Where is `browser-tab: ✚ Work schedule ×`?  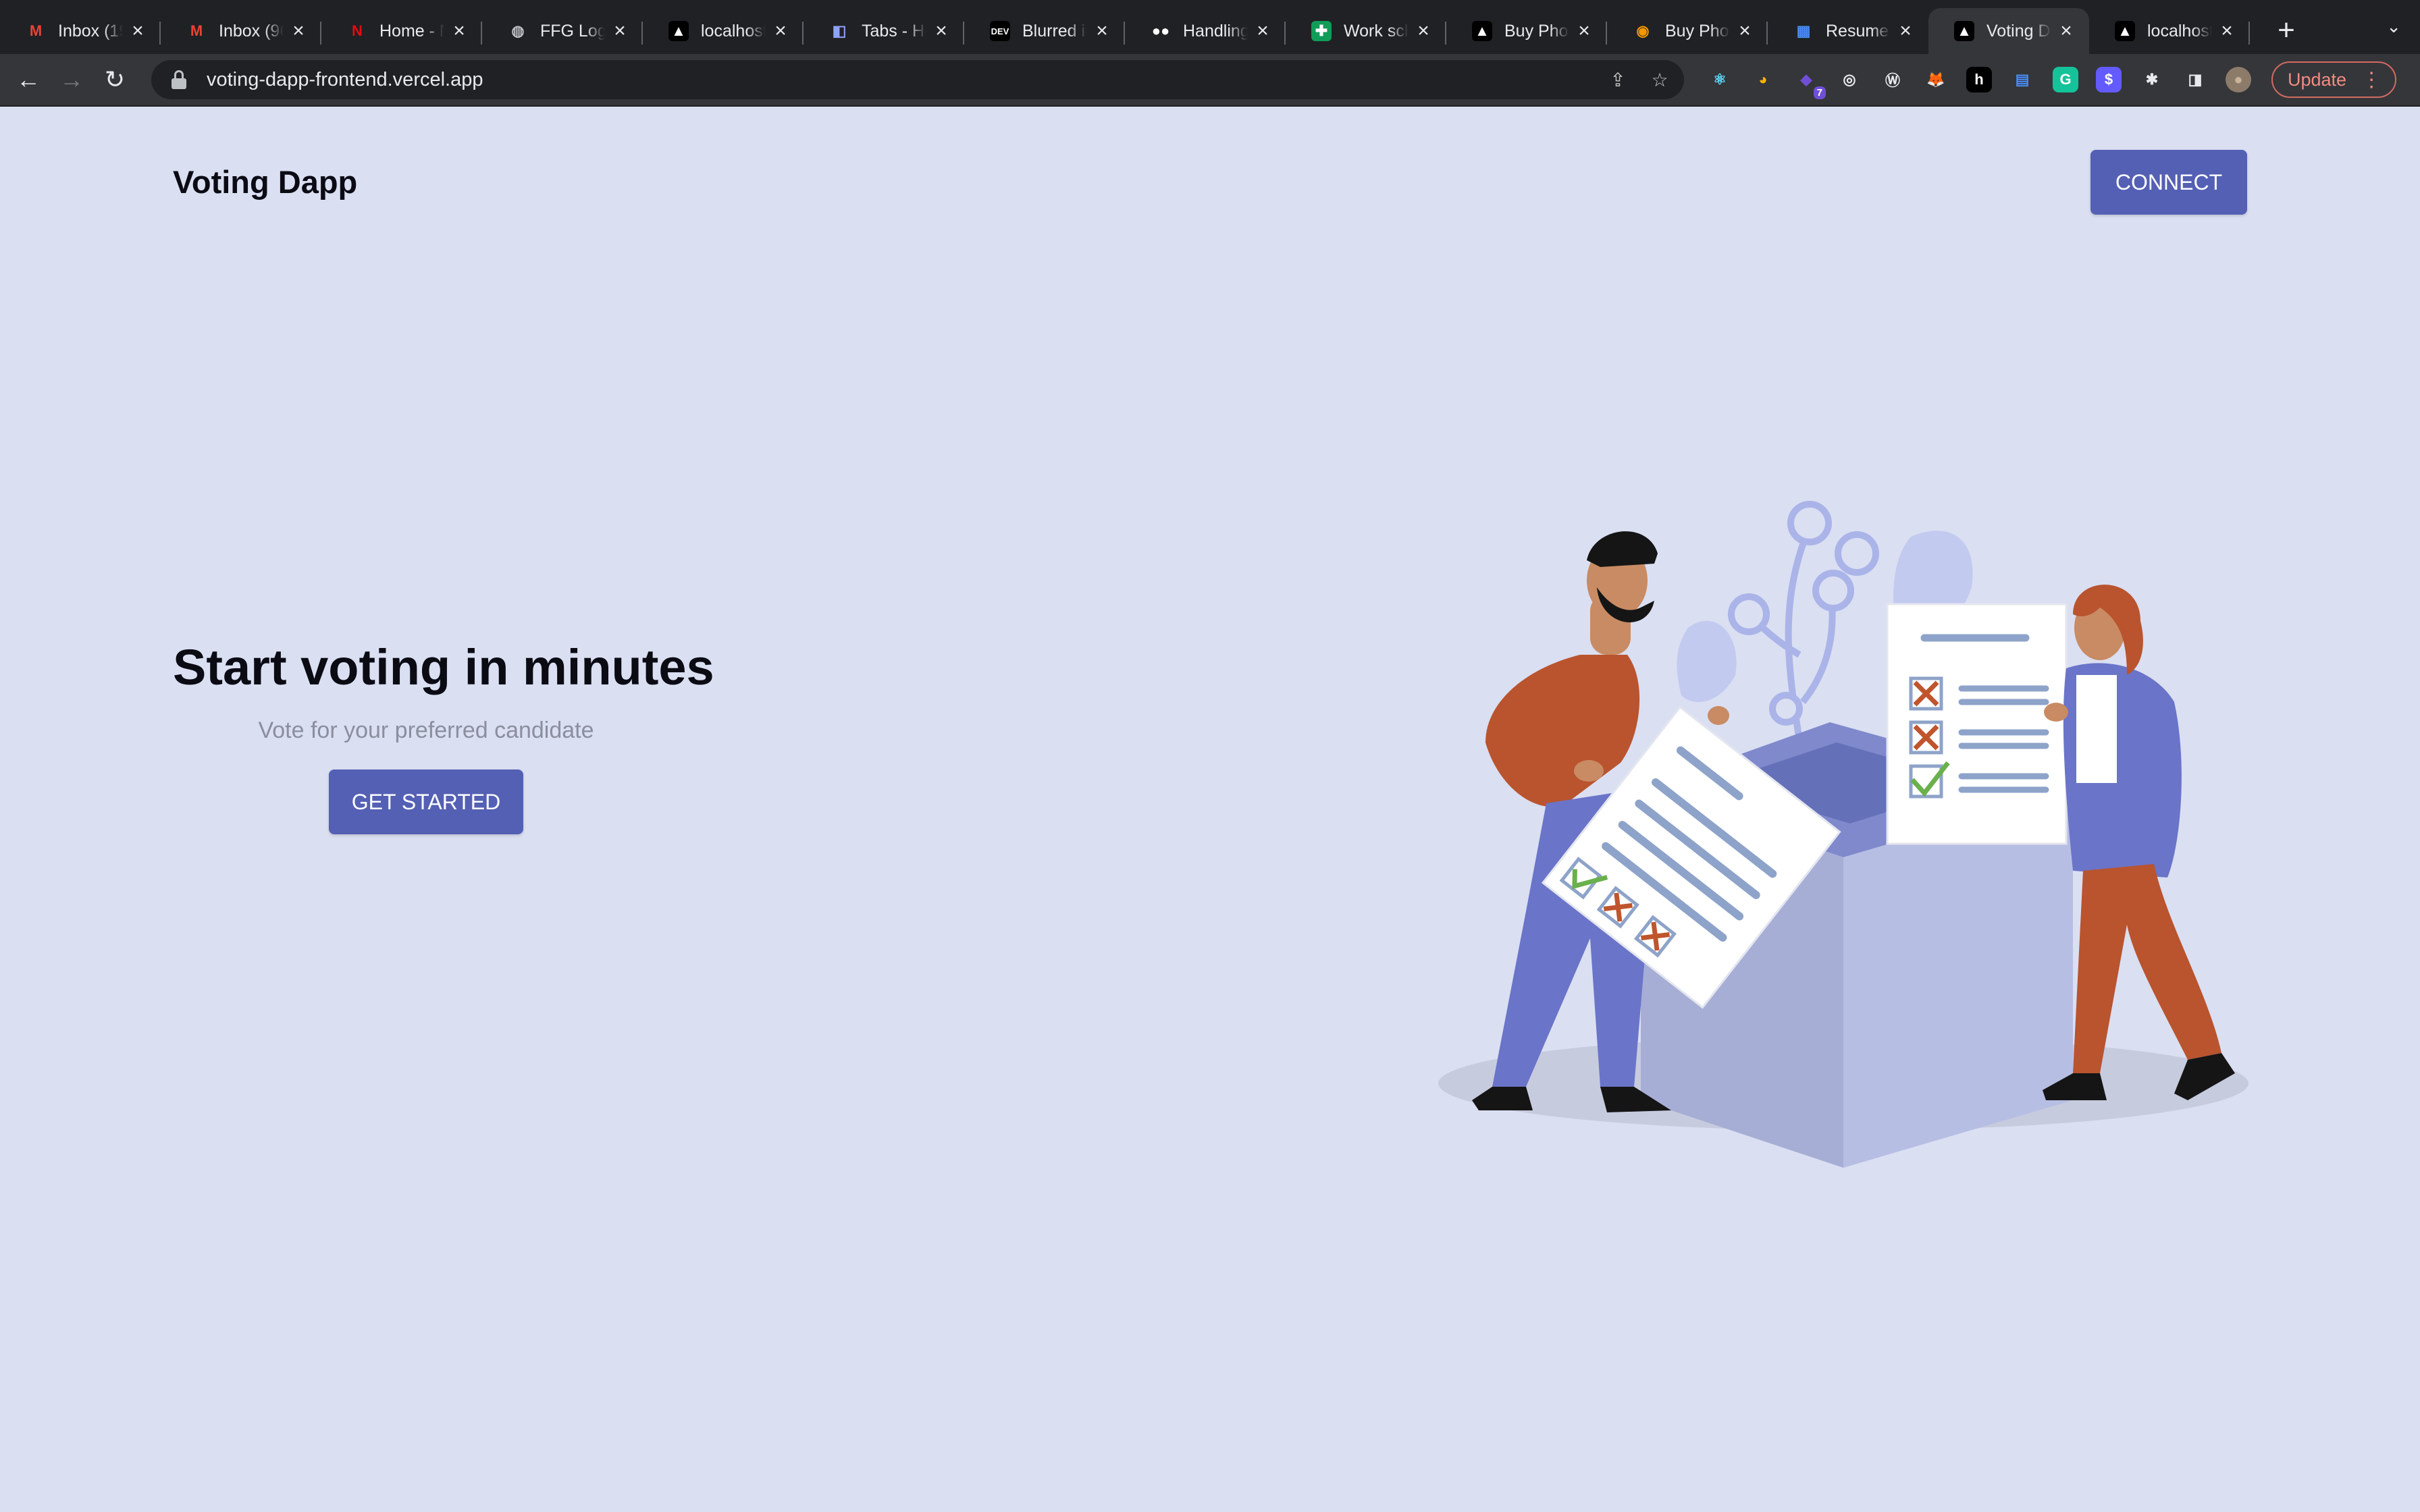 browser-tab: ✚ Work schedule × is located at coordinates (1366, 31).